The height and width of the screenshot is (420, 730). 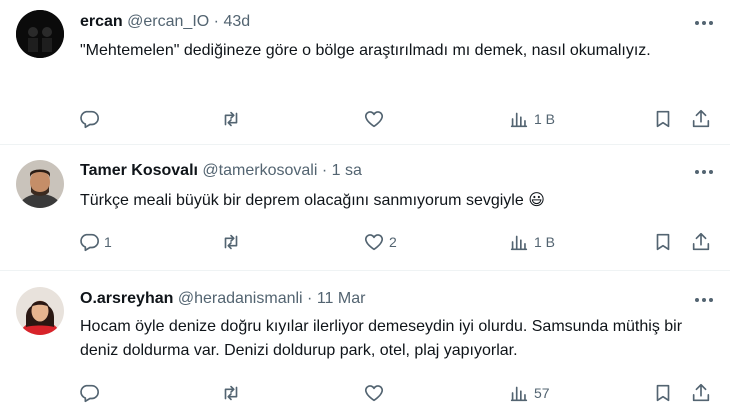 I want to click on handle: @heradanismanli, so click(x=240, y=298).